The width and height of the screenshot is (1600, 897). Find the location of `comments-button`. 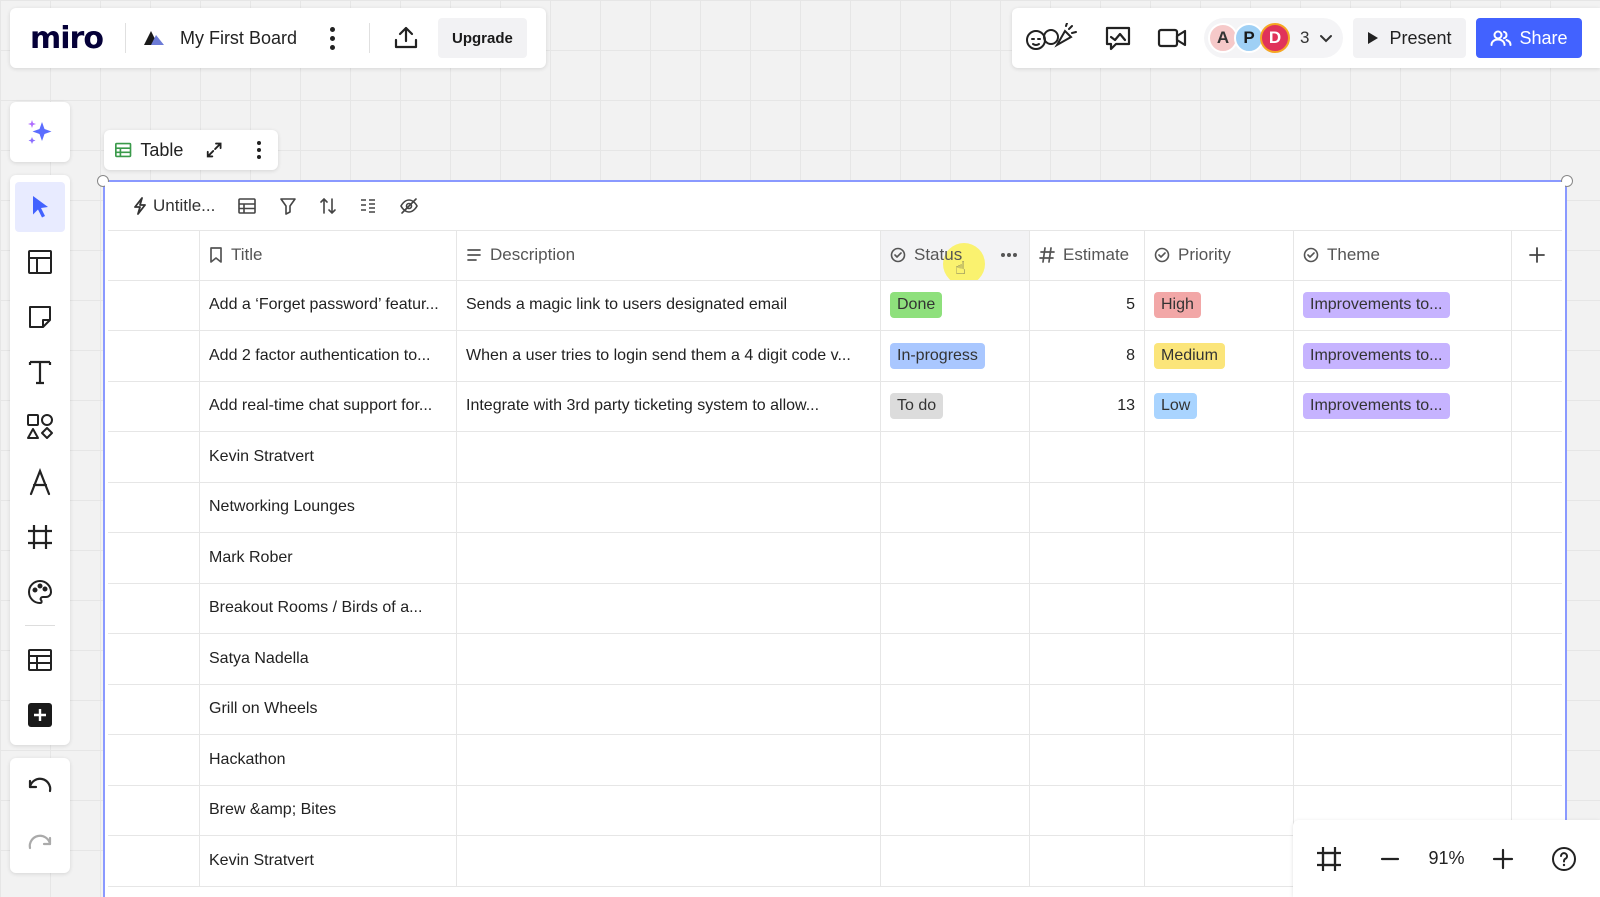

comments-button is located at coordinates (1118, 38).